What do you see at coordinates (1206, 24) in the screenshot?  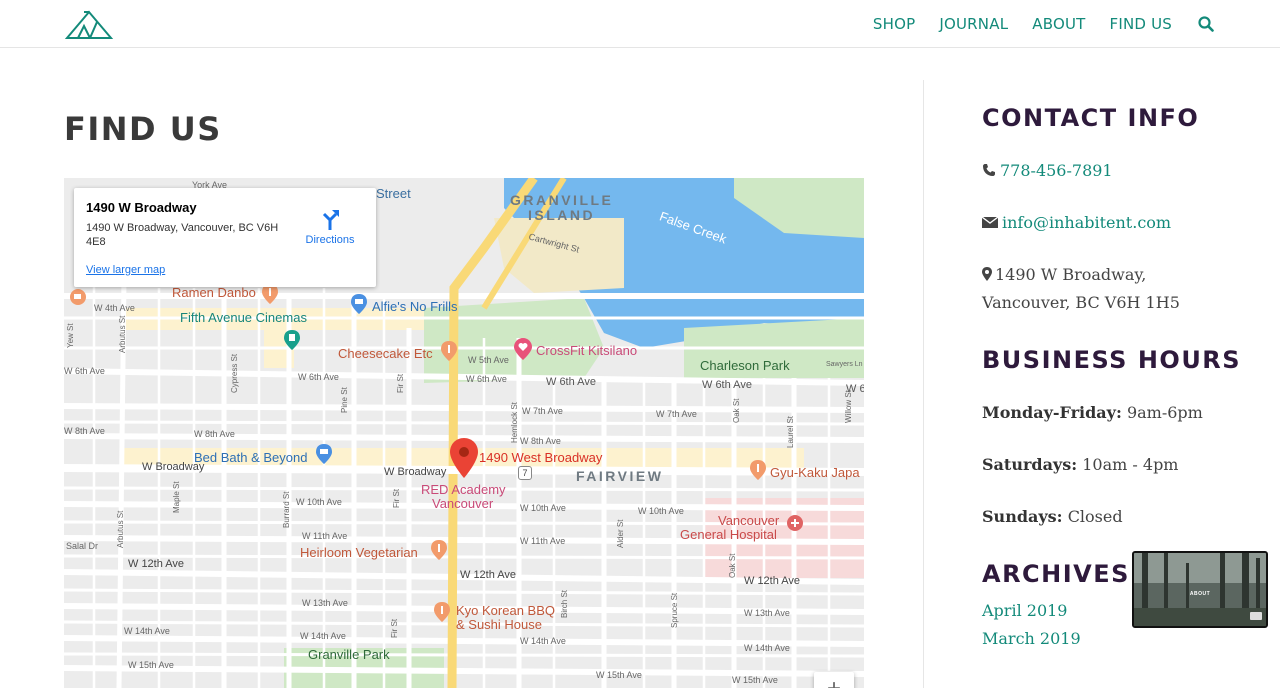 I see `search-icon` at bounding box center [1206, 24].